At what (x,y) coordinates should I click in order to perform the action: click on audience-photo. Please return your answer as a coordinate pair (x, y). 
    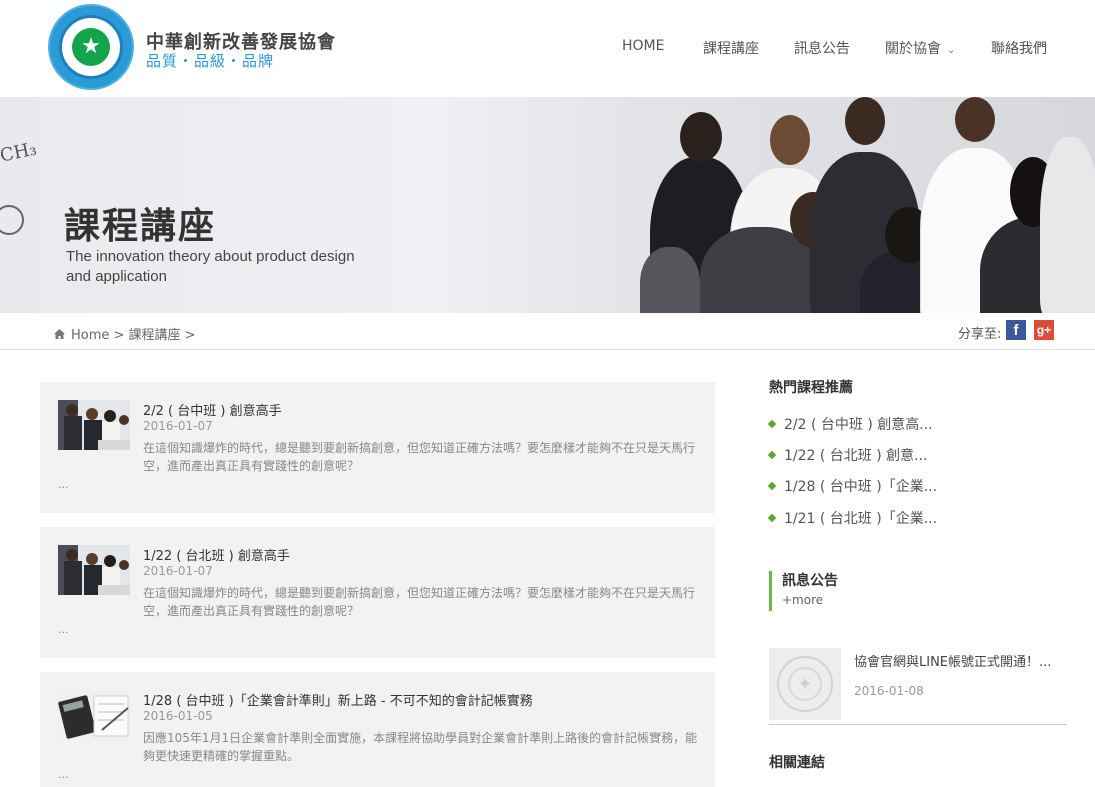
    Looking at the image, I should click on (867, 205).